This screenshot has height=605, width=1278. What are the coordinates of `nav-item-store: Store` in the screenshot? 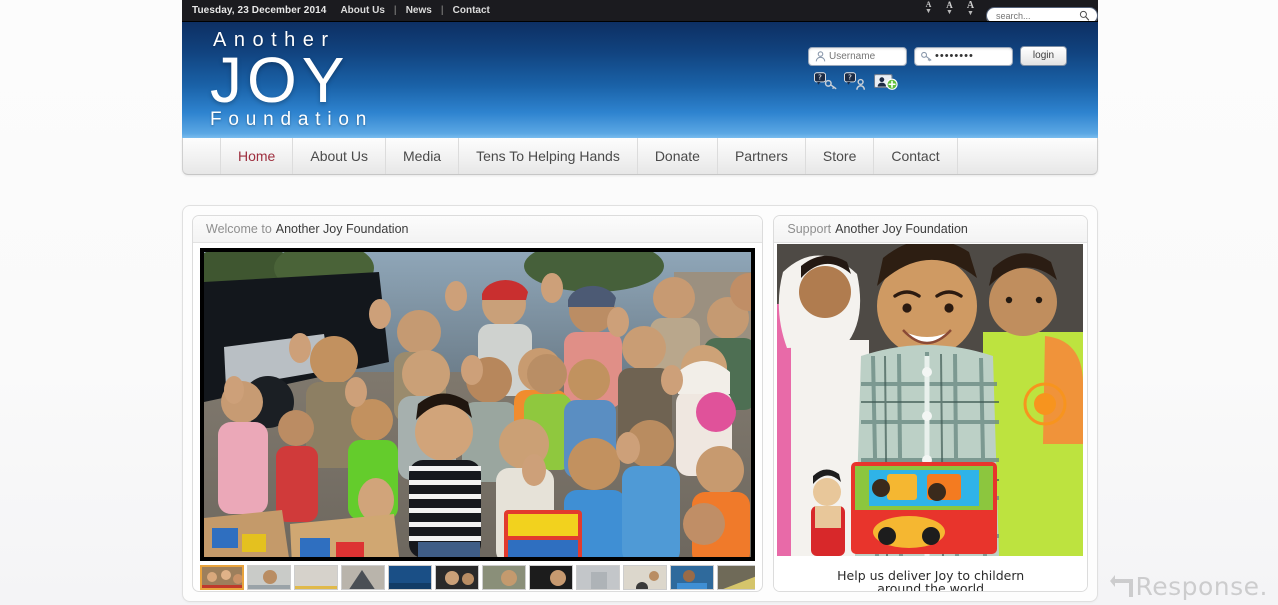 It's located at (840, 156).